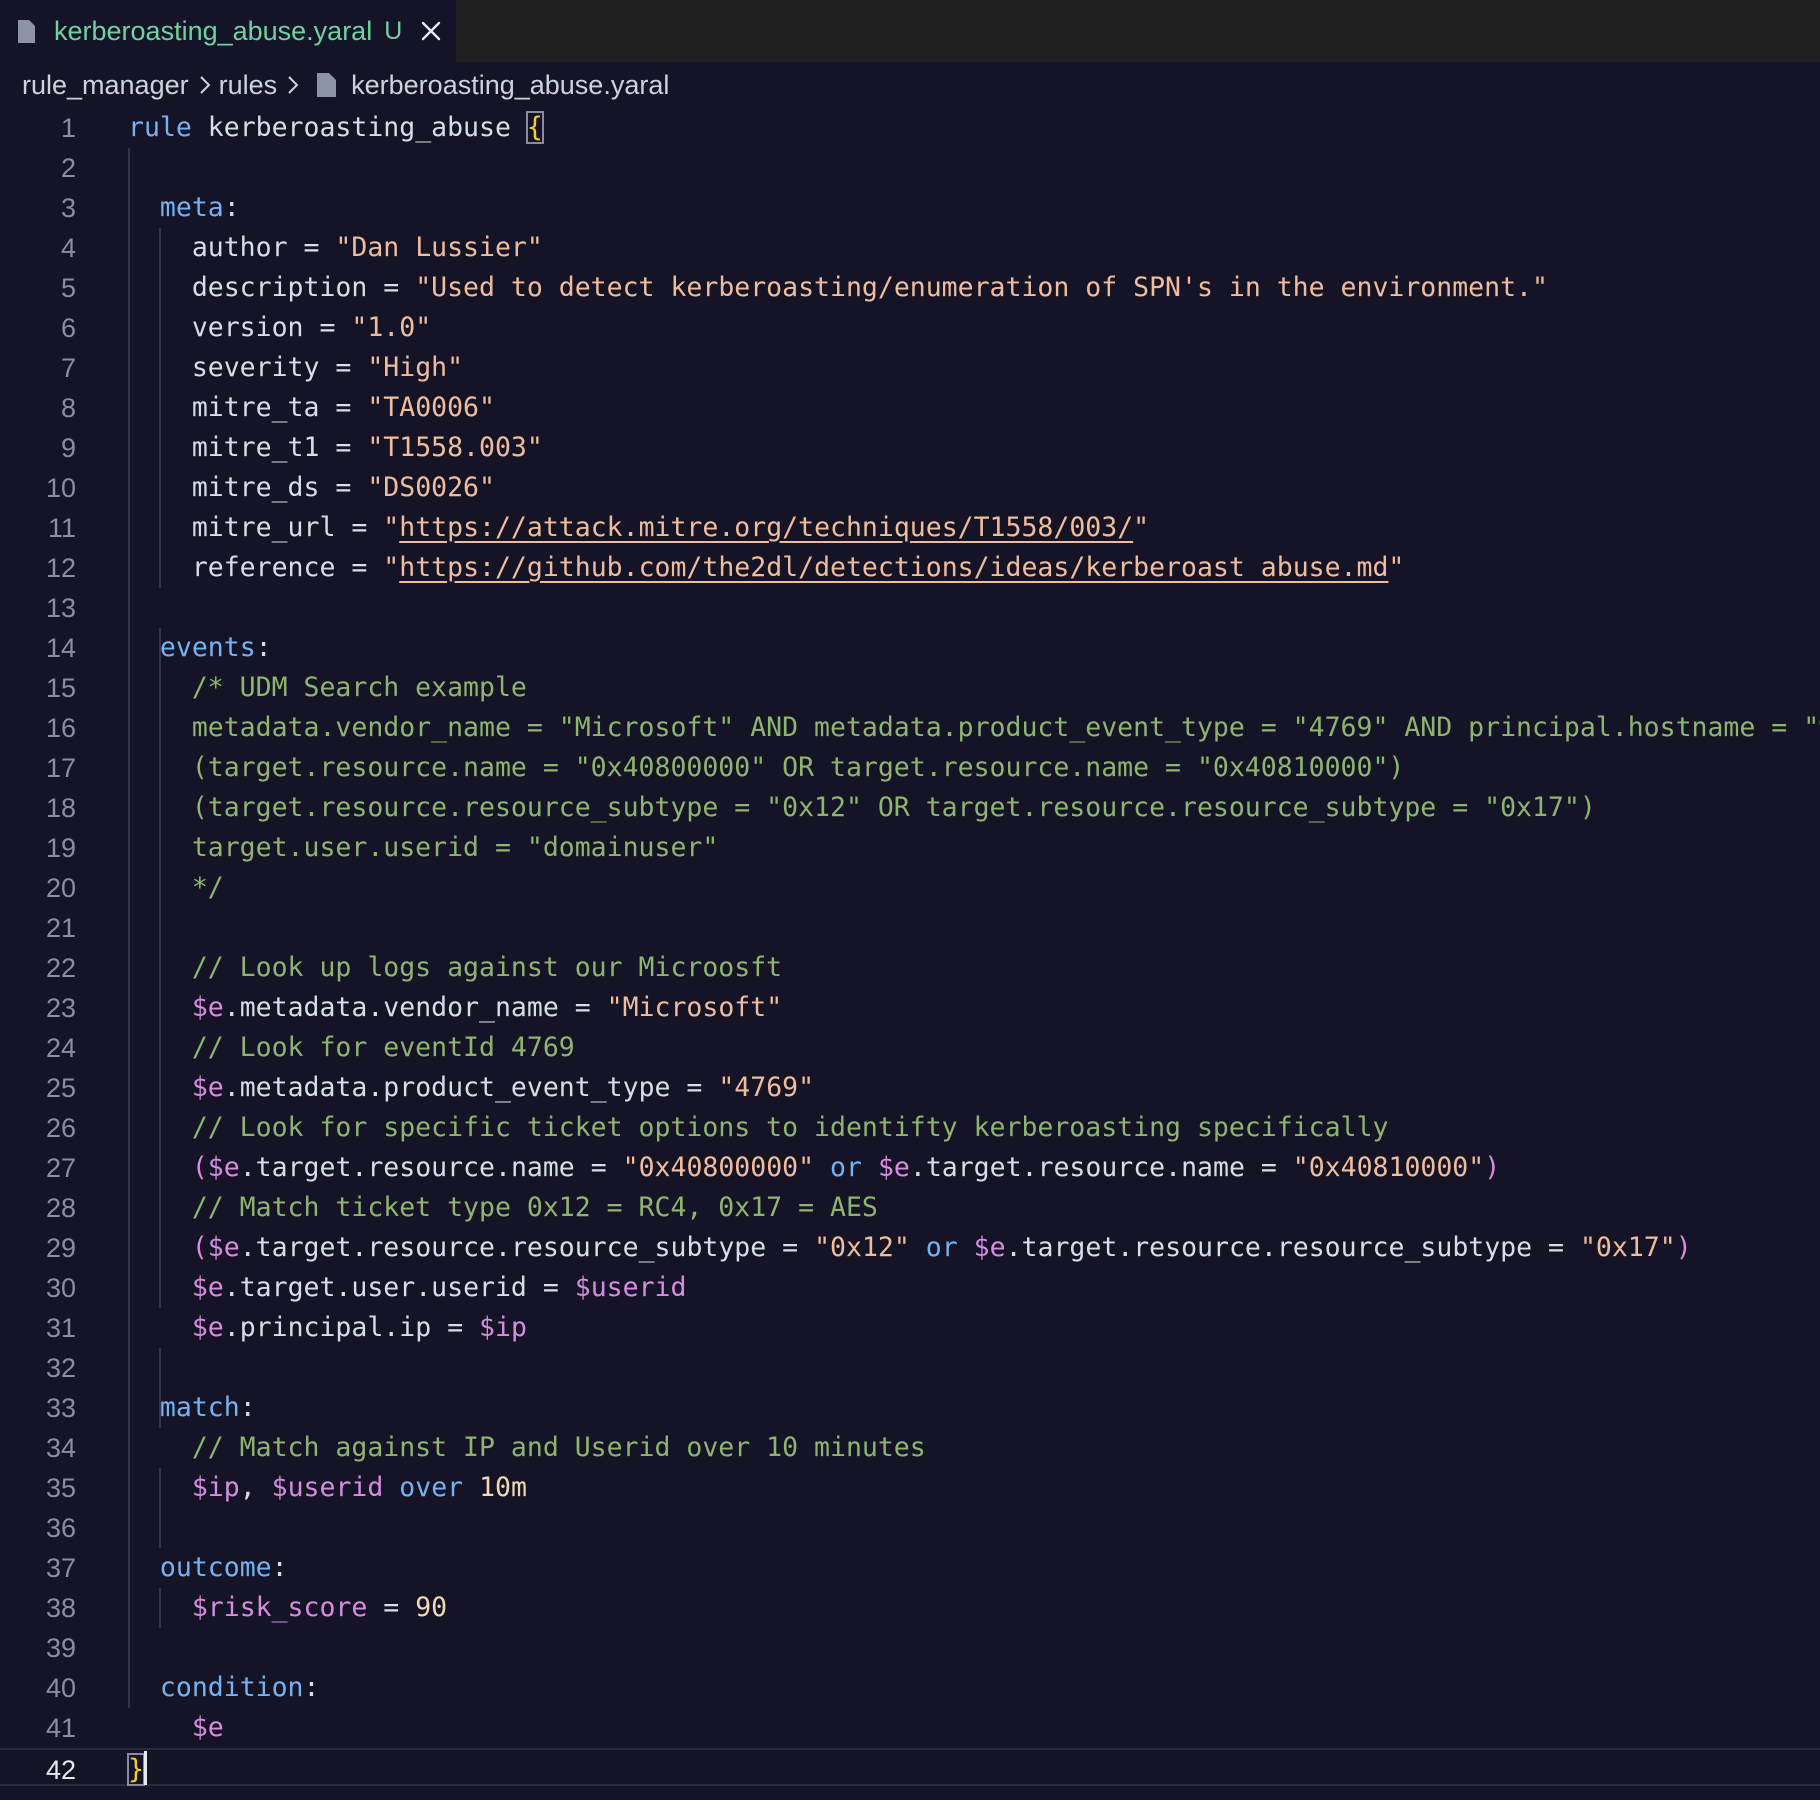  I want to click on code-content: }, so click(136, 1770).